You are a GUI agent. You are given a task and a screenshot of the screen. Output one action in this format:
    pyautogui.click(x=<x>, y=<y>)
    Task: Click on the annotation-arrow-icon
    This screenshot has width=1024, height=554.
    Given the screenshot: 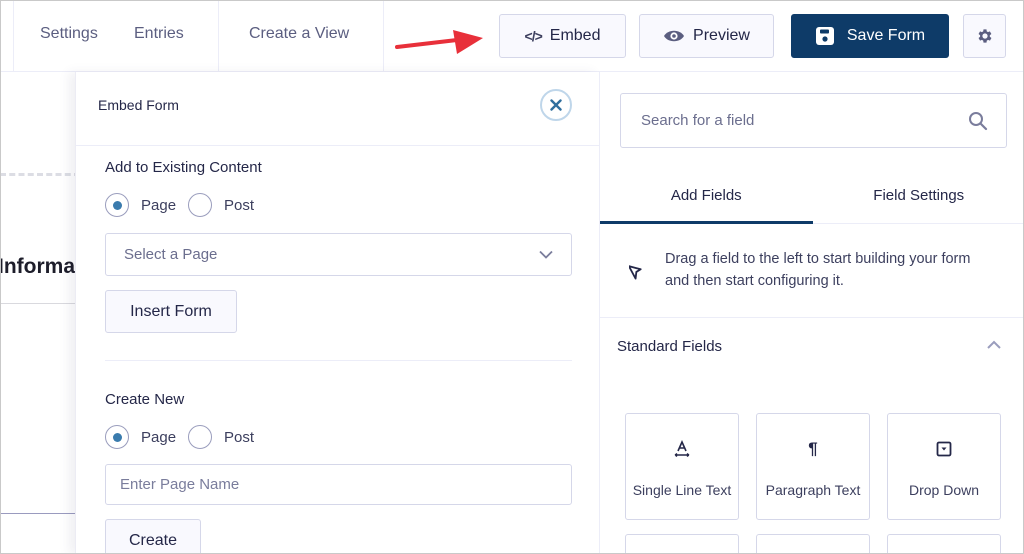 What is the action you would take?
    pyautogui.click(x=439, y=42)
    